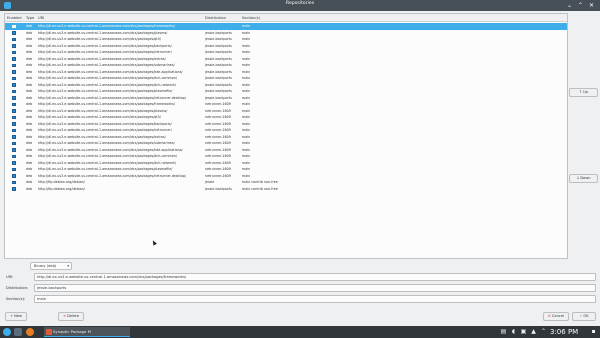 This screenshot has height=338, width=600. I want to click on chevron-down-icon: ▾, so click(68, 266).